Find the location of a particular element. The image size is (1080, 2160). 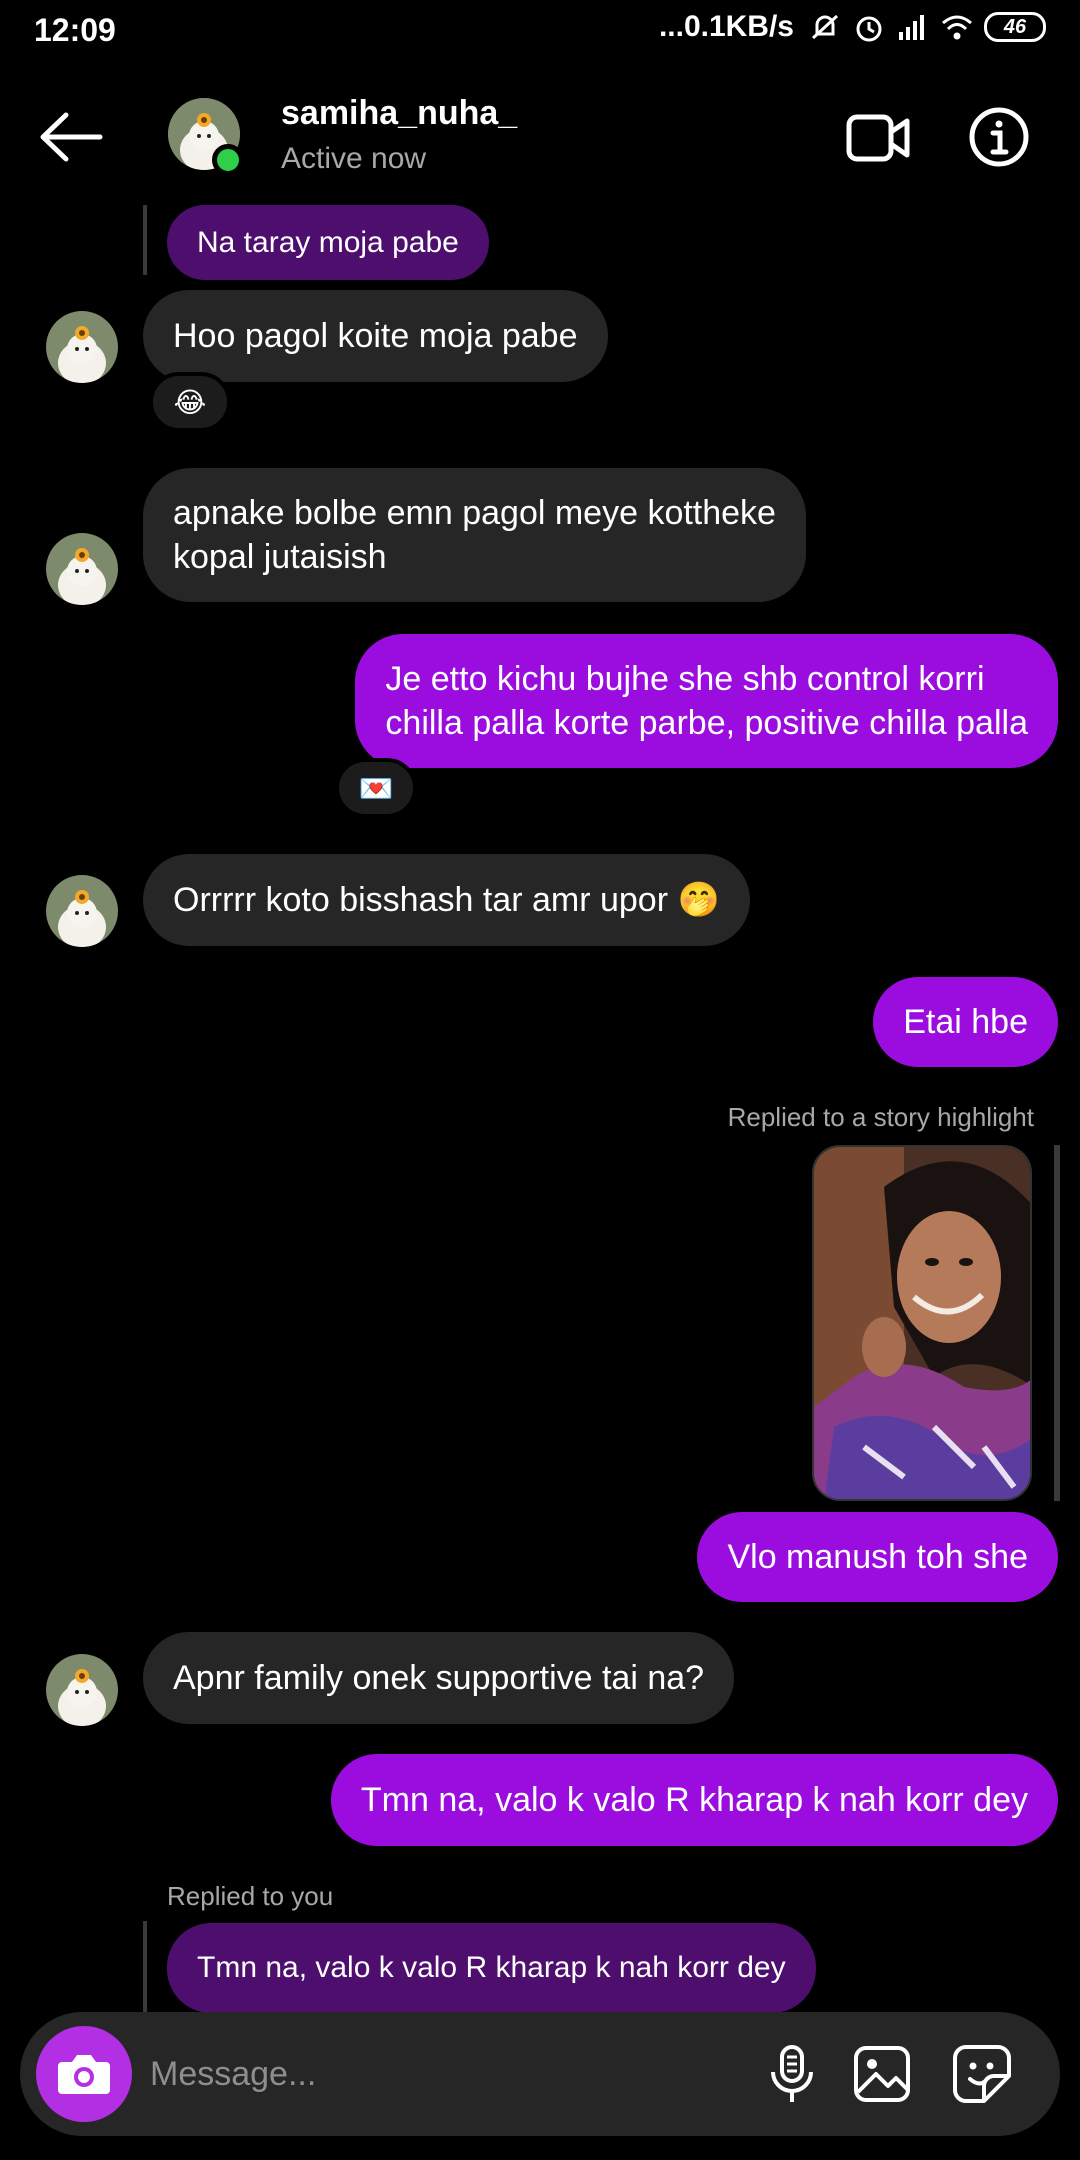

incoming-message: Orrrrr koto bisshash tar amr upor 🤭 is located at coordinates (446, 900).